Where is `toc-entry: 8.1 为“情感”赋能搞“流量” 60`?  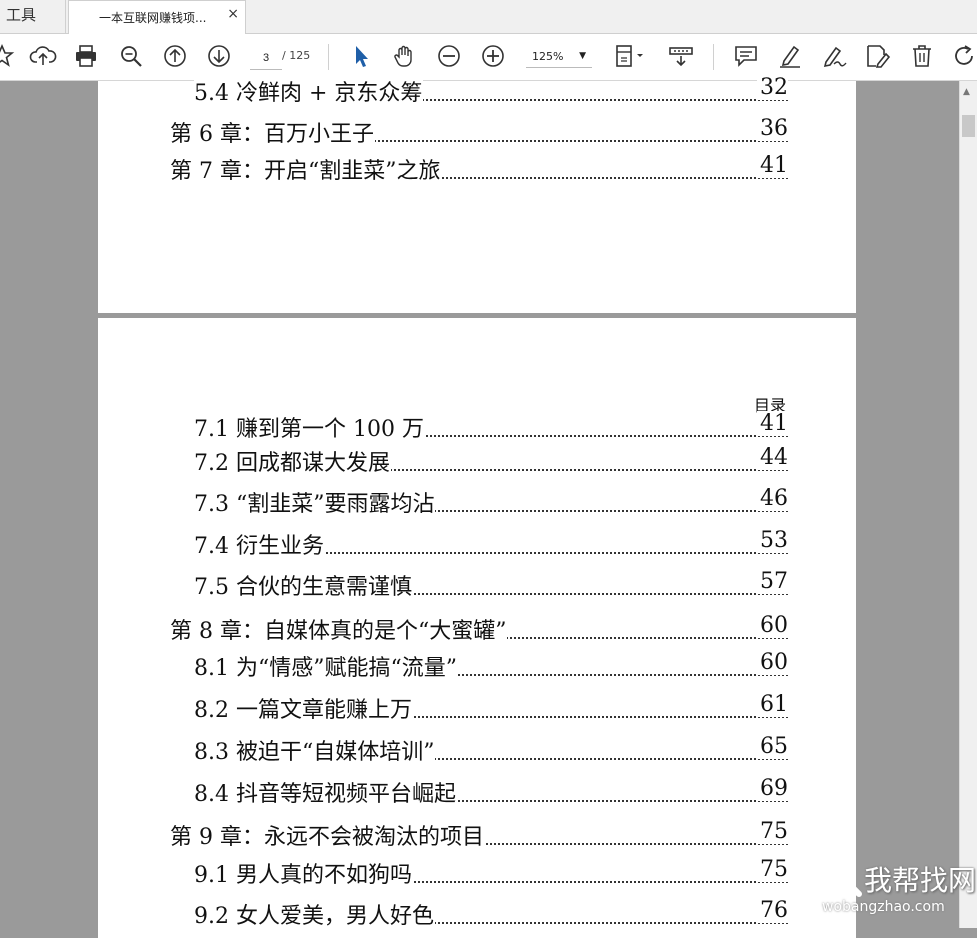
toc-entry: 8.1 为“情感”赋能搞“流量” 60 is located at coordinates (491, 667).